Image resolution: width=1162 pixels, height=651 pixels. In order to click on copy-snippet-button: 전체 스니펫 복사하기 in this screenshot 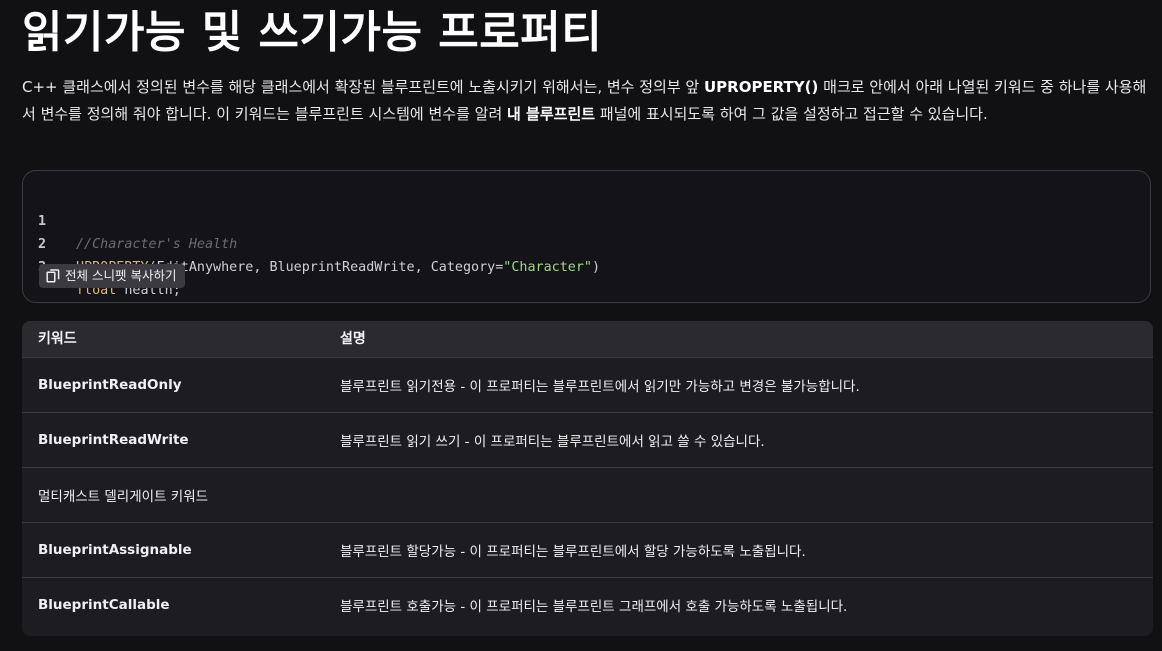, I will do `click(112, 276)`.